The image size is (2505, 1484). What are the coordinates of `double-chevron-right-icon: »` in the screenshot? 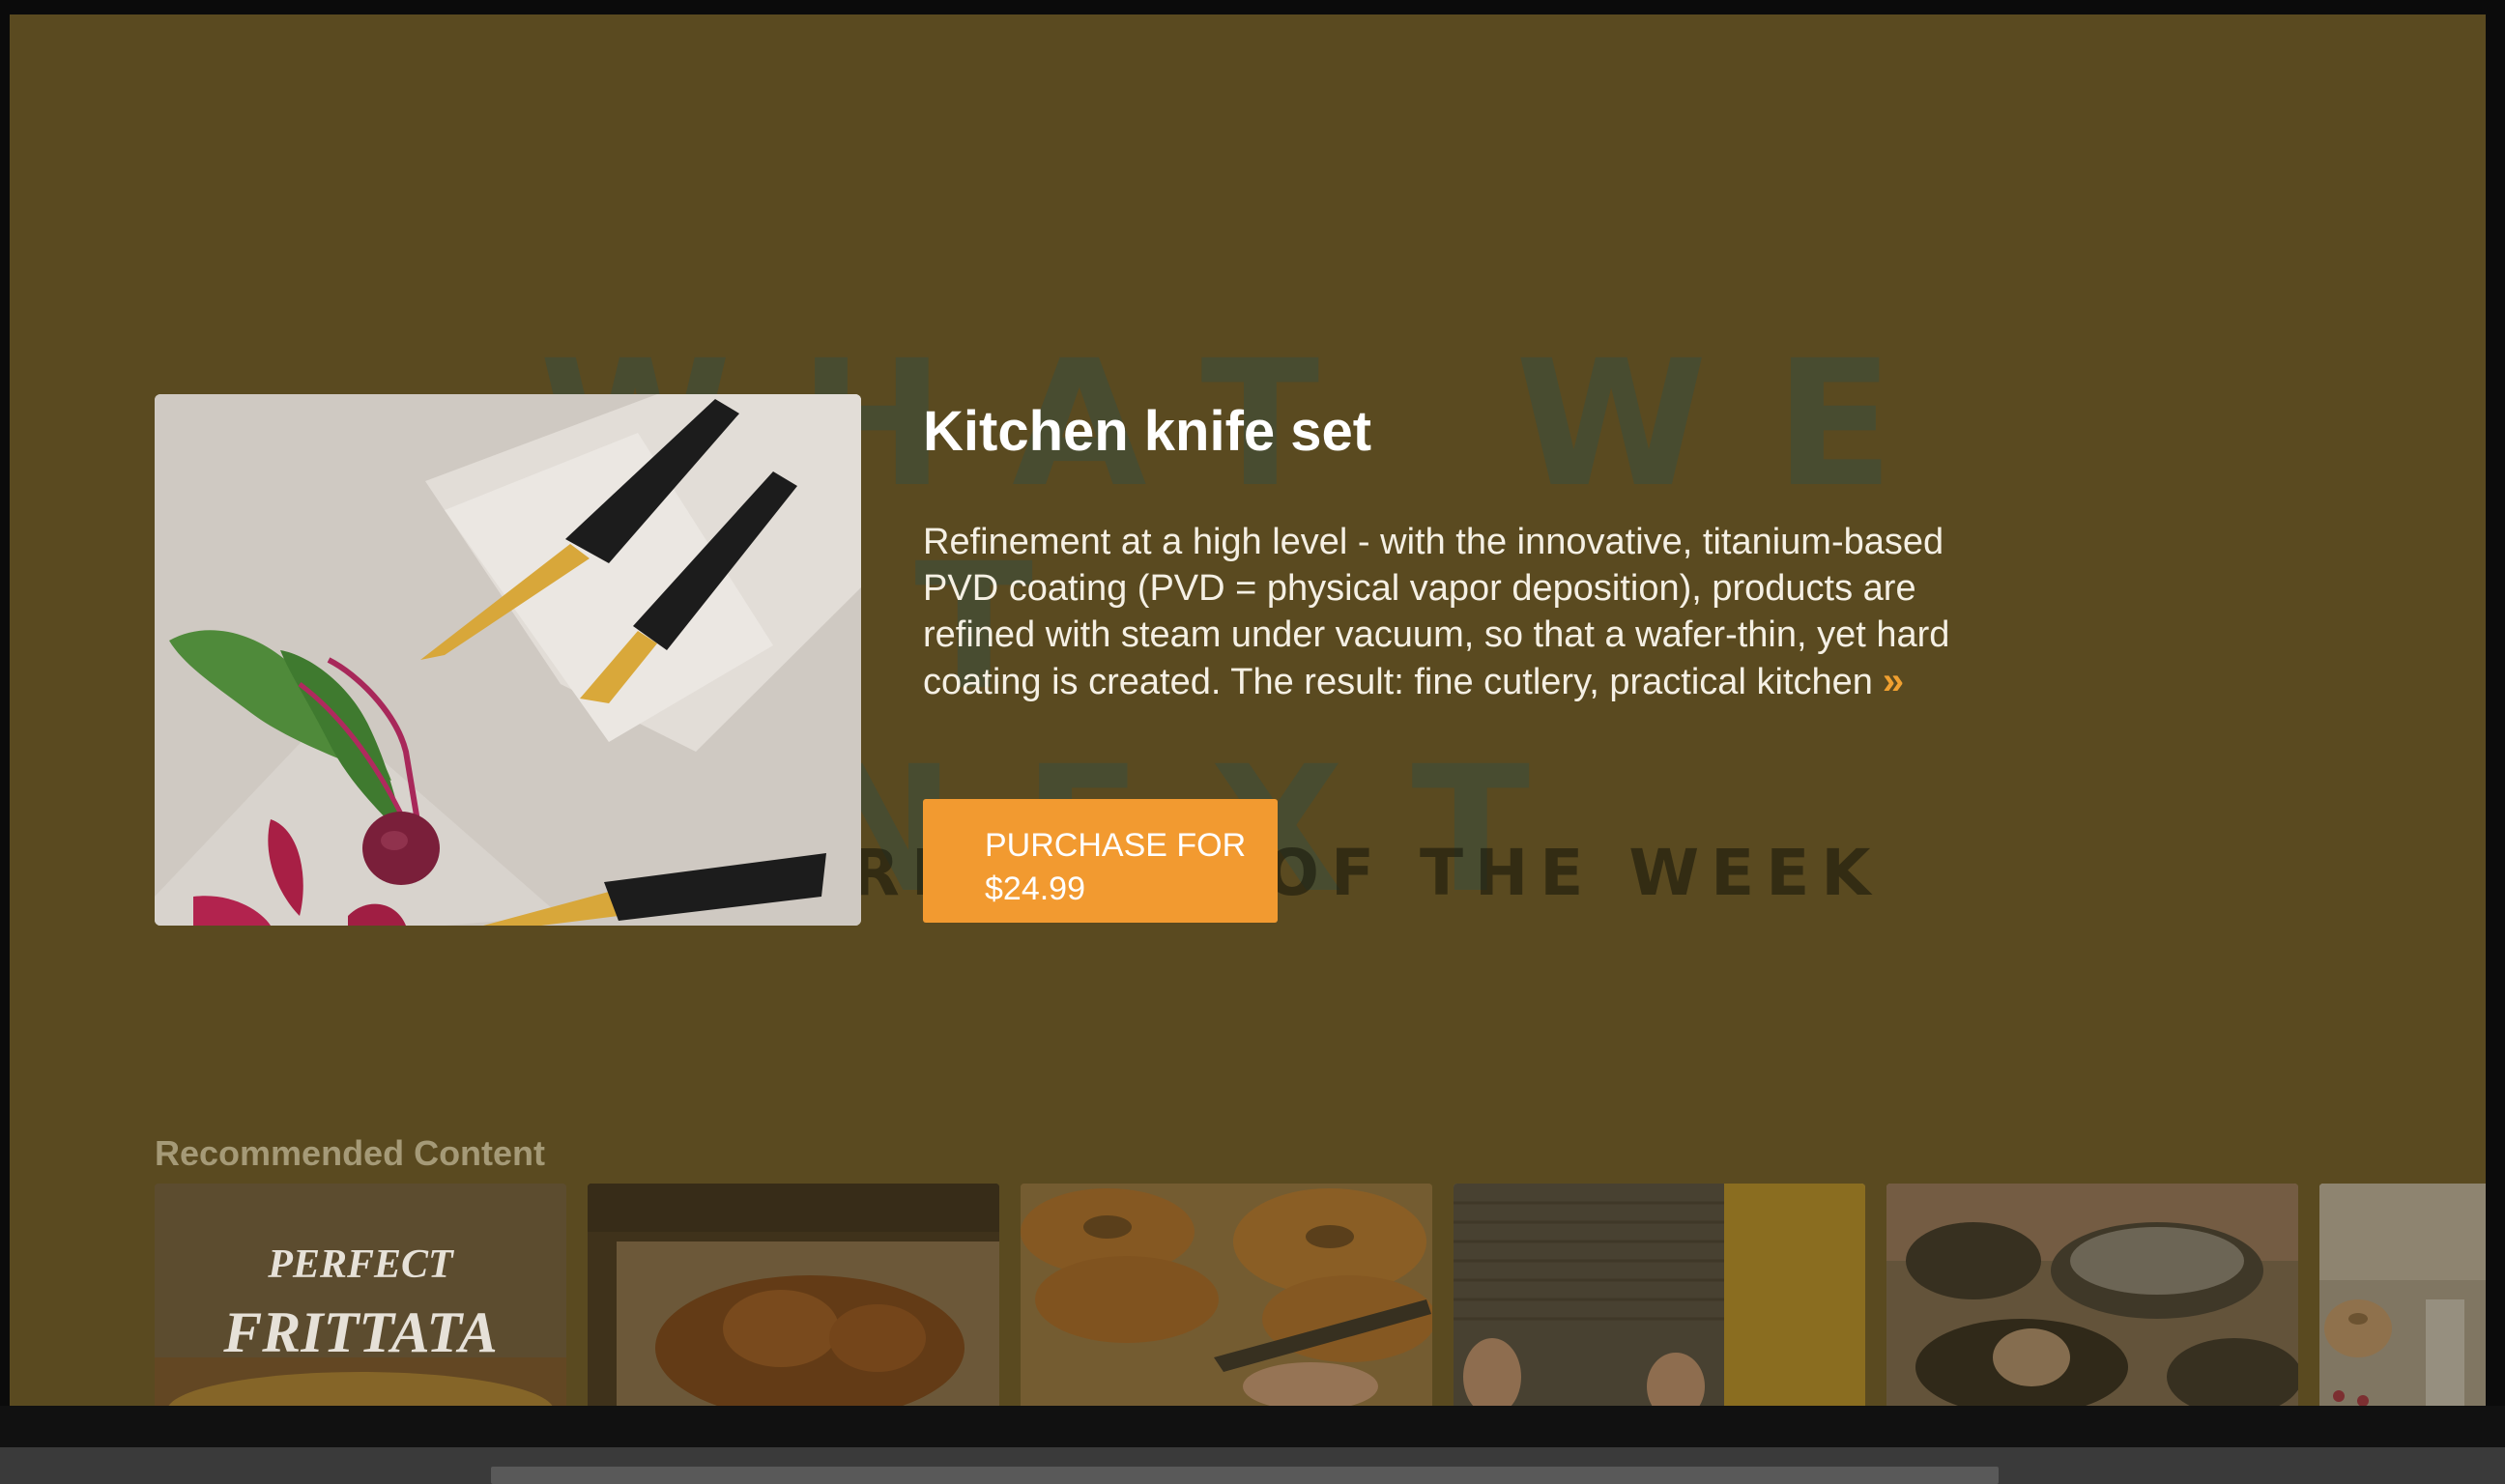 It's located at (1894, 681).